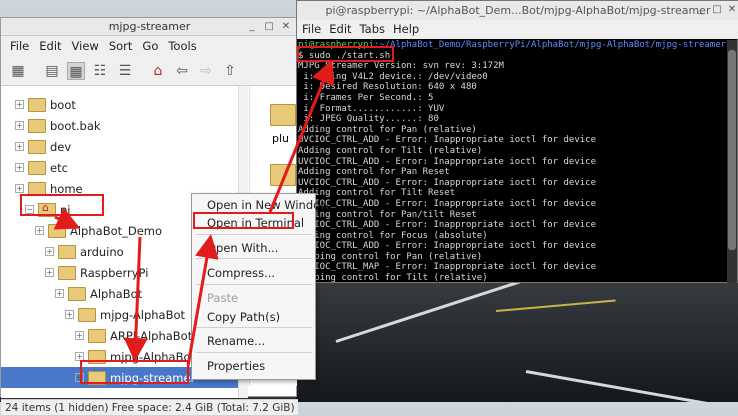 Image resolution: width=738 pixels, height=416 pixels. I want to click on terminal-menu-file: File, so click(311, 29).